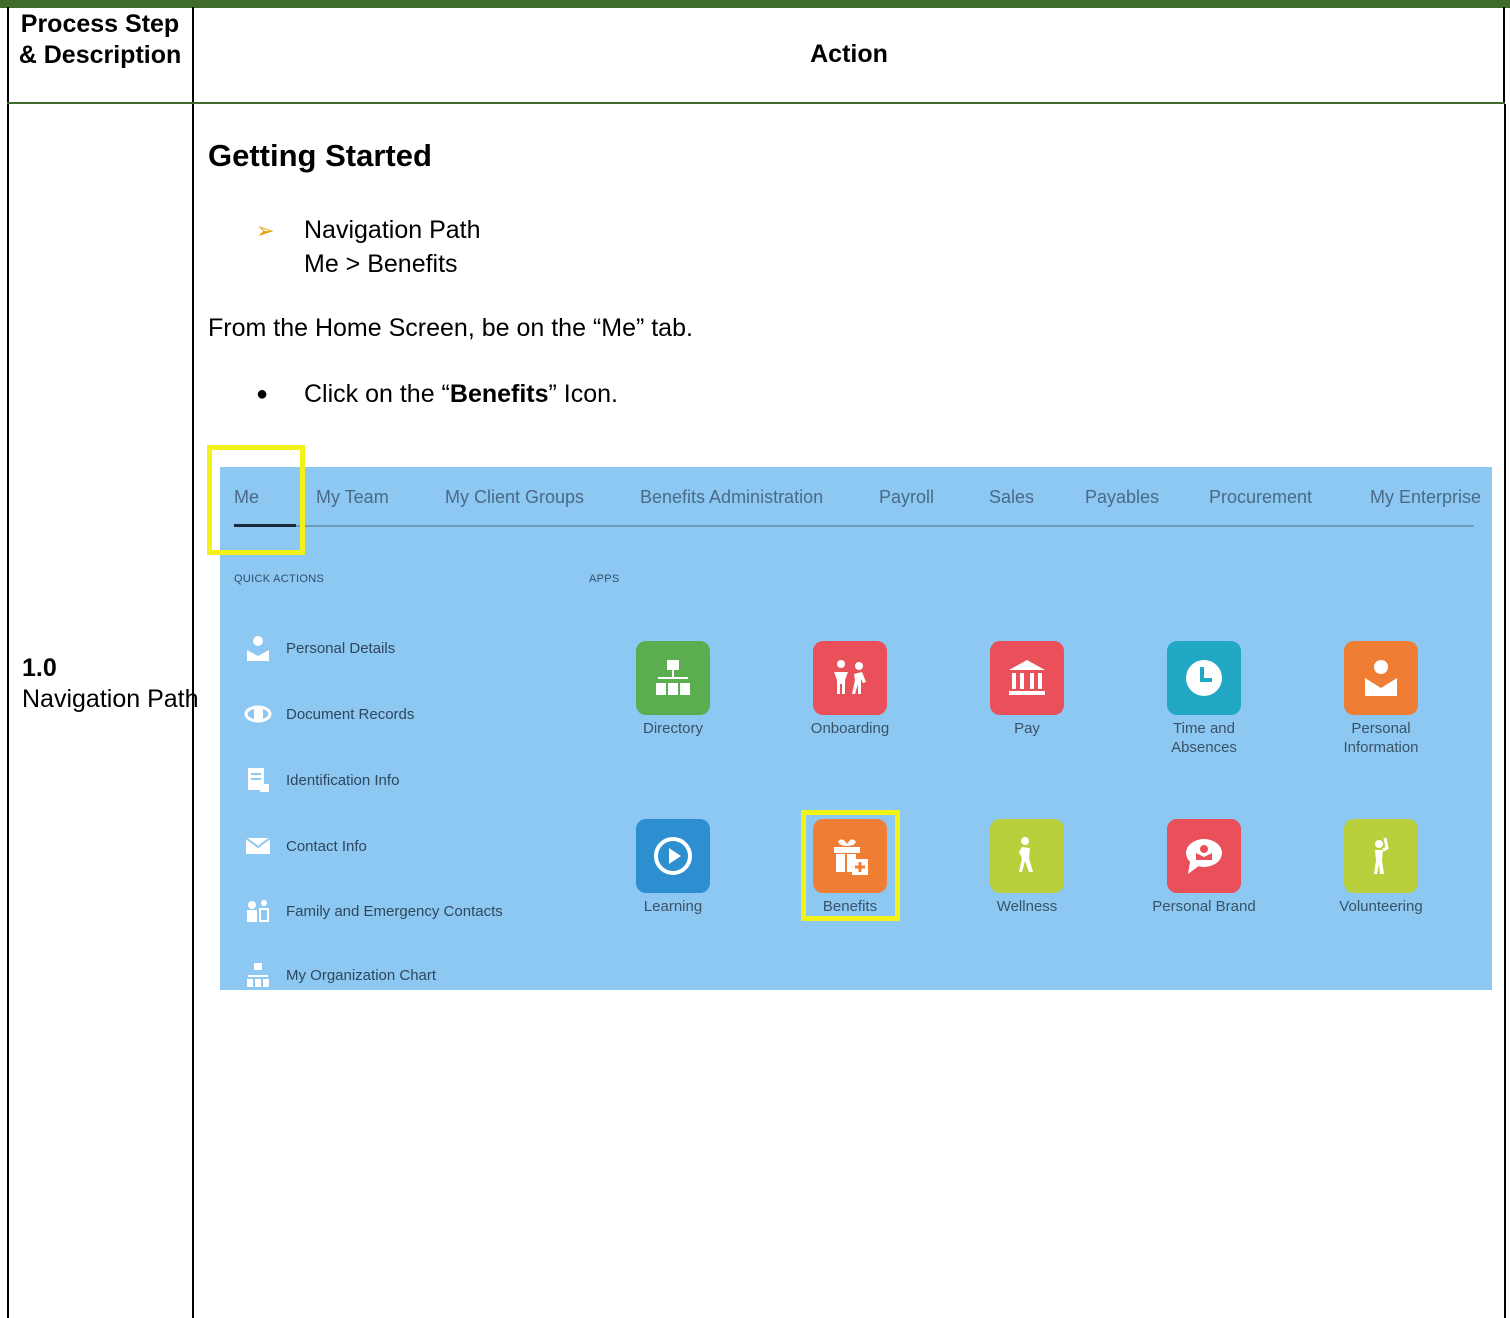 This screenshot has height=1318, width=1510. I want to click on app-label: Directory, so click(672, 728).